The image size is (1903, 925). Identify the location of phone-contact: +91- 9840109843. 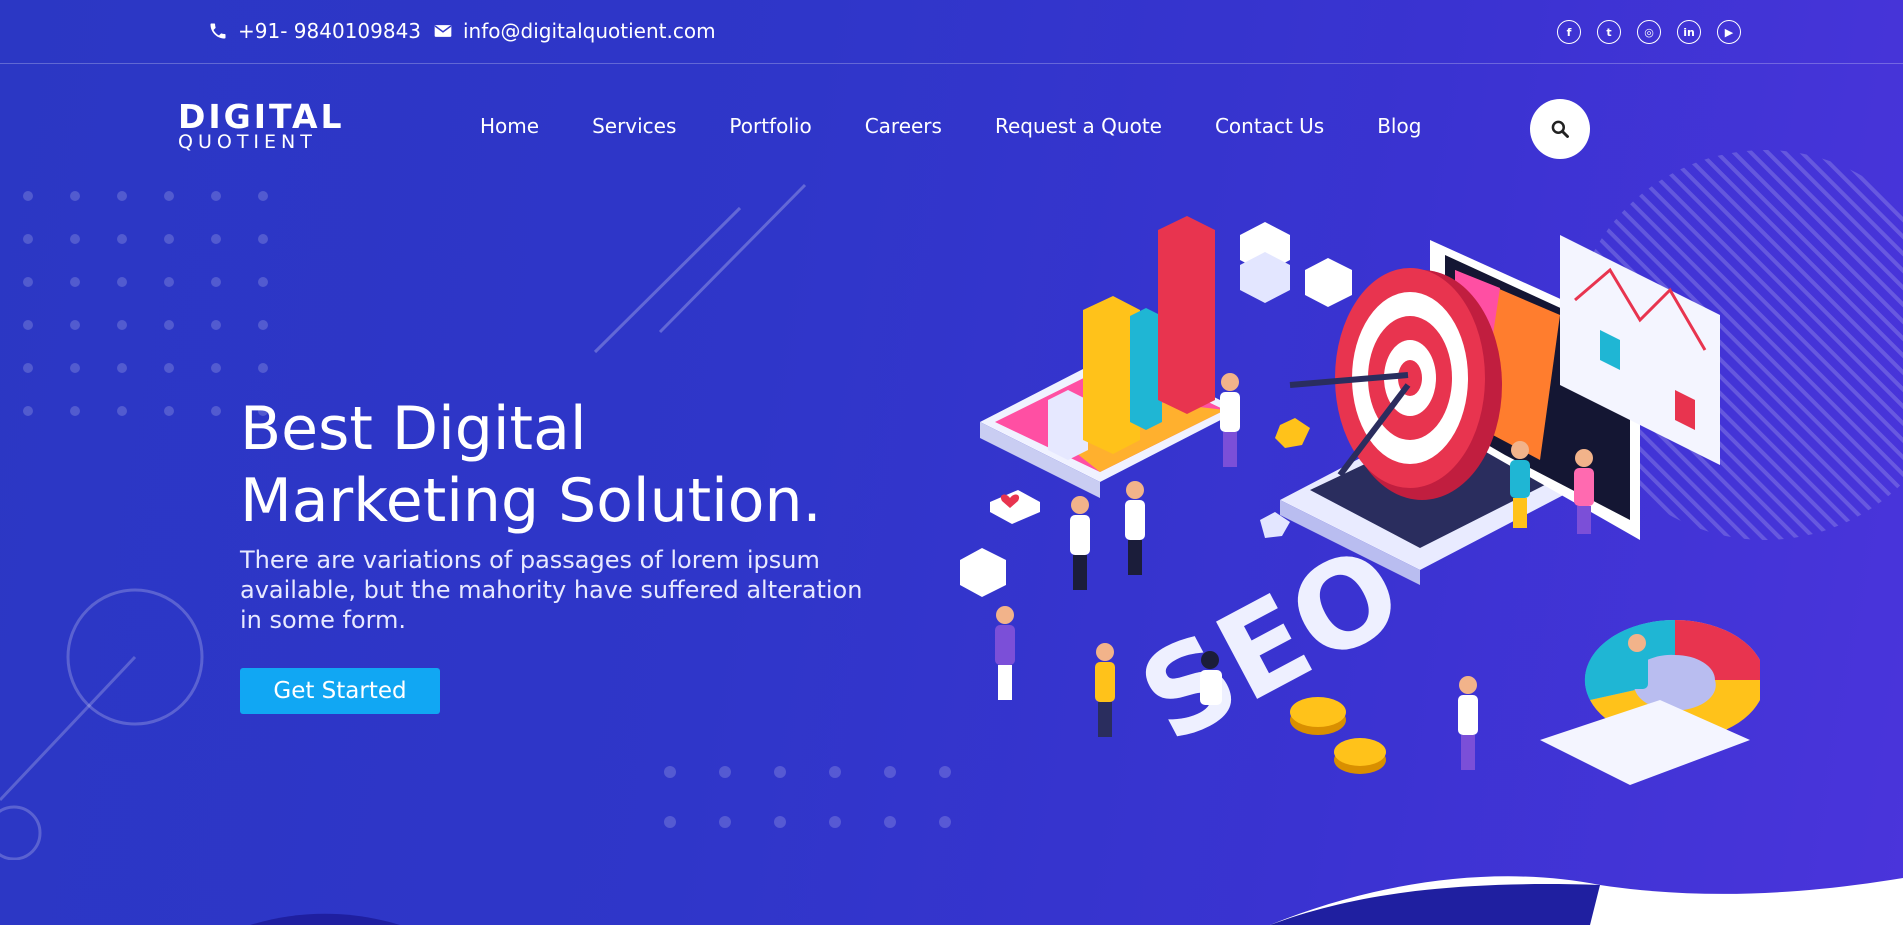
(314, 31).